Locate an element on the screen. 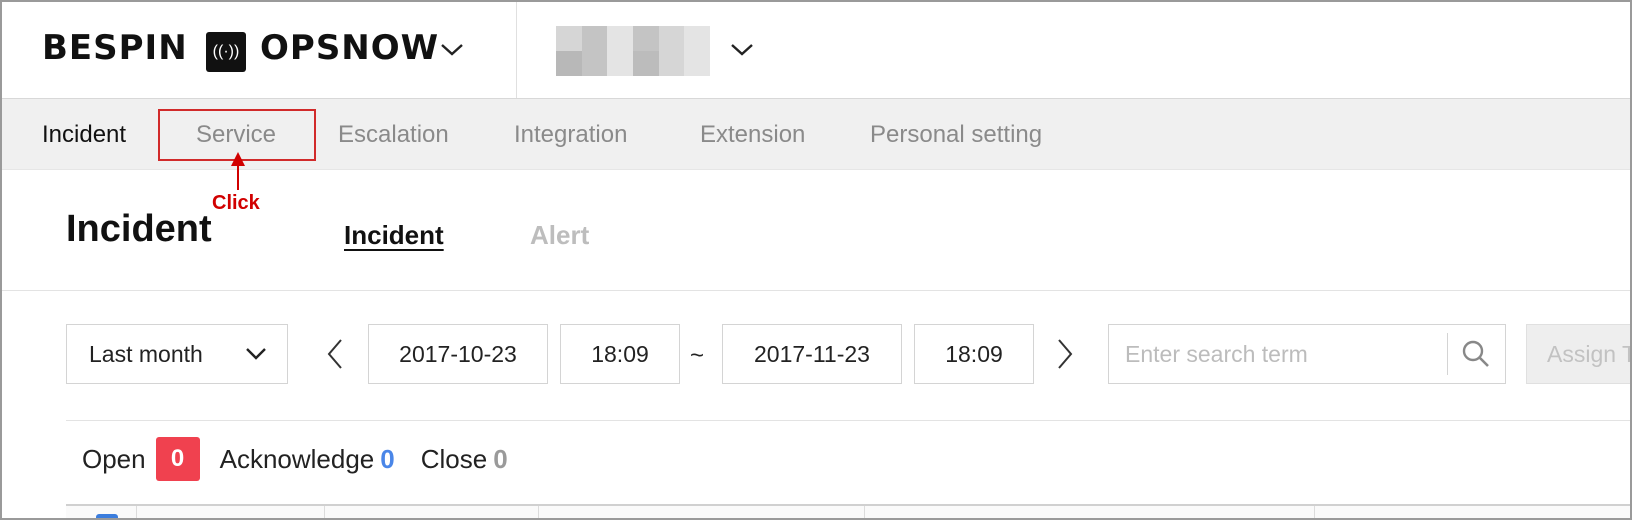  nav-extension: Extension is located at coordinates (752, 135).